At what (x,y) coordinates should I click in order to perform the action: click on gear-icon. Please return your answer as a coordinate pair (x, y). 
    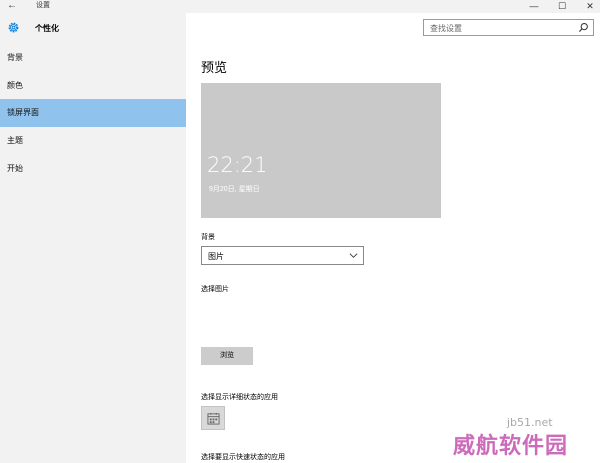
    Looking at the image, I should click on (13, 27).